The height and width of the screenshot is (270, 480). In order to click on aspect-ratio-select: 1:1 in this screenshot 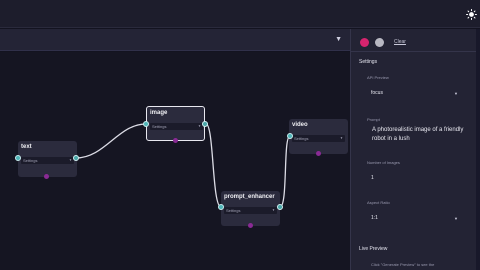, I will do `click(374, 218)`.